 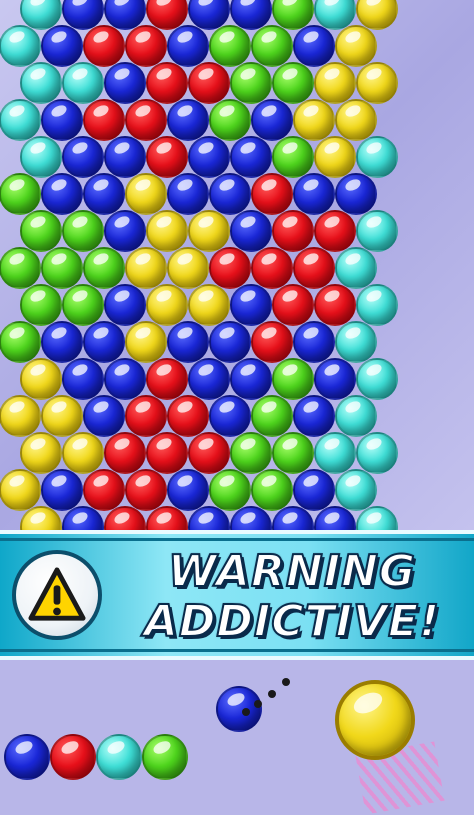 I want to click on next-bubble, so click(x=239, y=709).